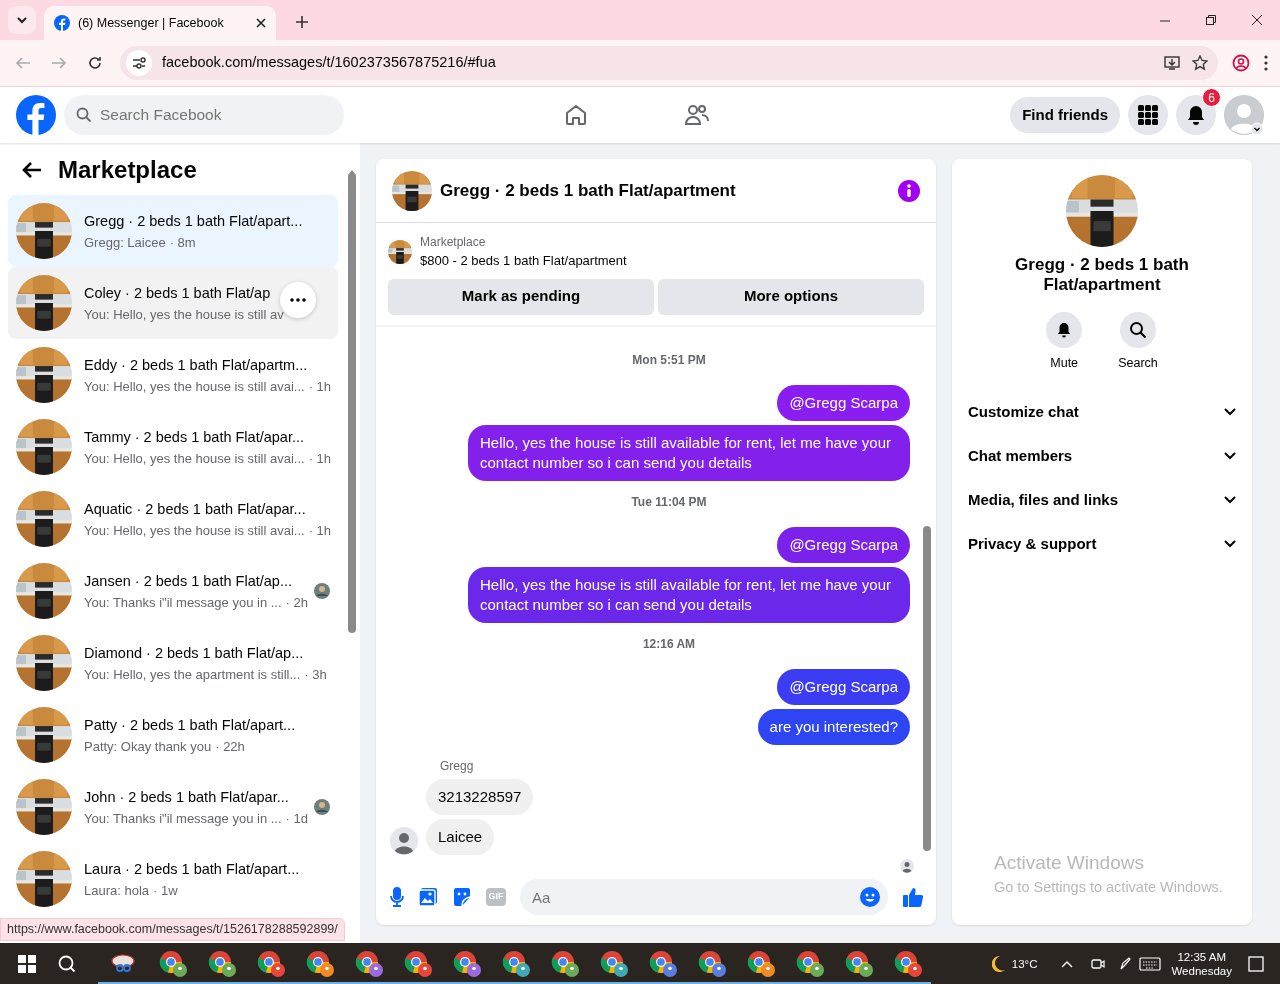  What do you see at coordinates (457, 766) in the screenshot?
I see `sender-name: Gregg` at bounding box center [457, 766].